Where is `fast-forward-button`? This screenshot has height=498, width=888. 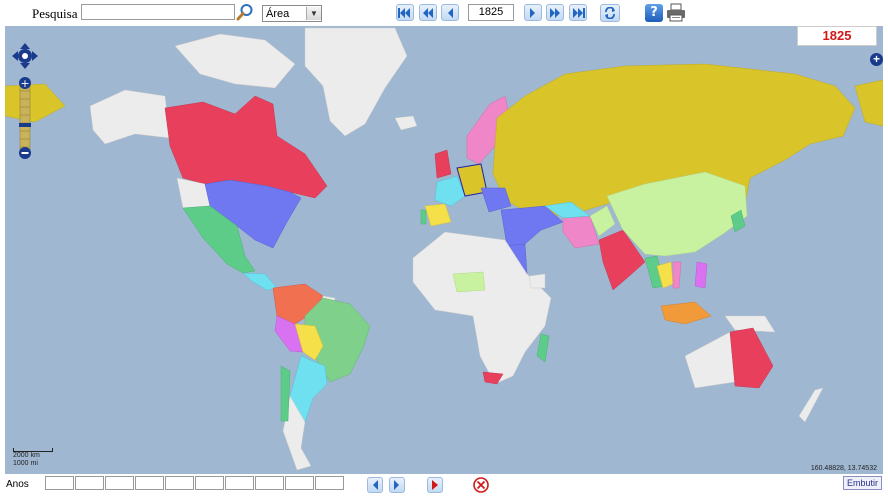 fast-forward-button is located at coordinates (555, 12).